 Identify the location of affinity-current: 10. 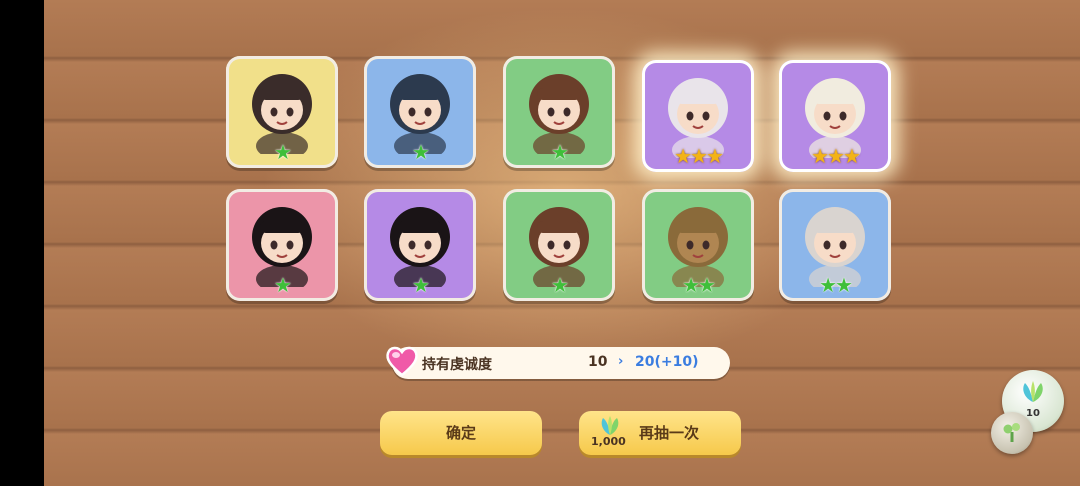
(598, 362).